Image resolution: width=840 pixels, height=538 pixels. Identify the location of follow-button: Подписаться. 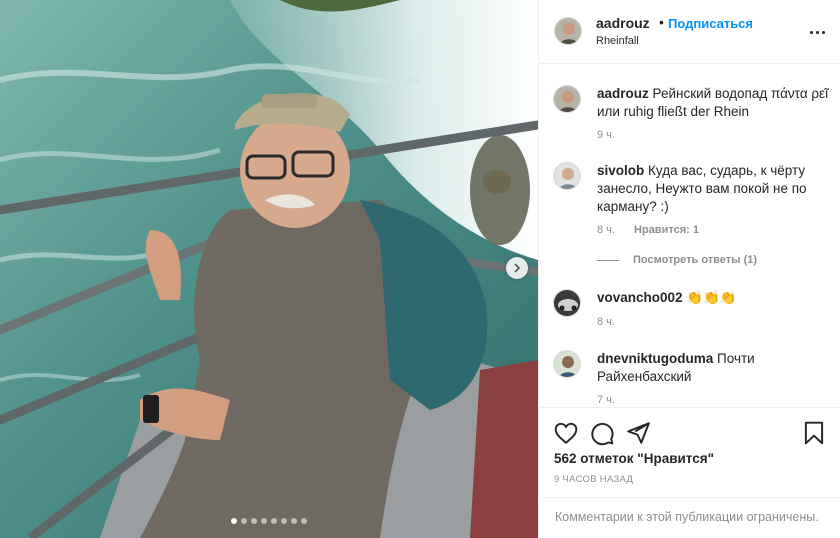
(710, 23).